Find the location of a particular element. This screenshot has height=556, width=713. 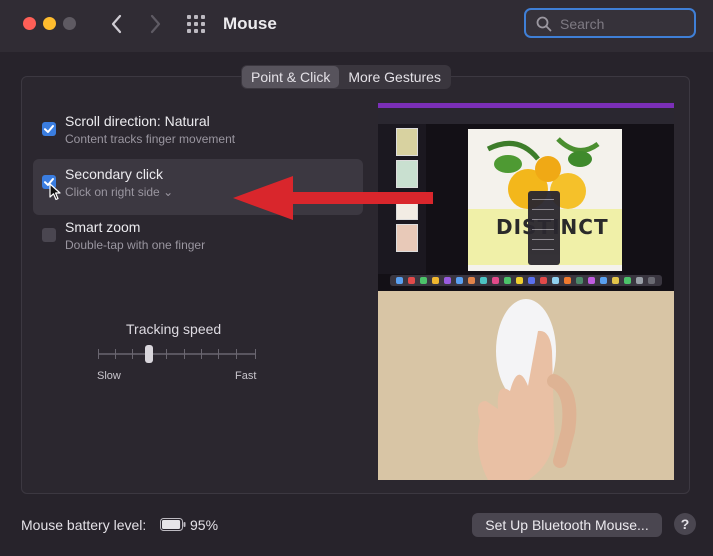

scroll-direction-checkbox is located at coordinates (49, 129).